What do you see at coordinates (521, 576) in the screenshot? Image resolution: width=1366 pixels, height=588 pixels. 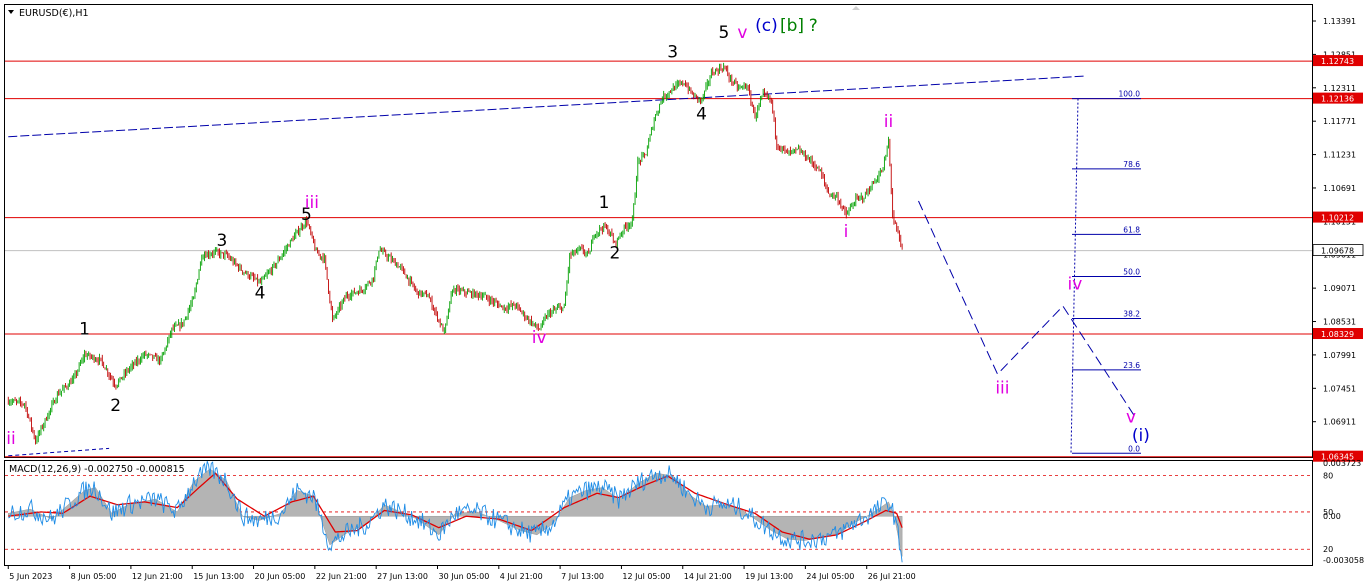 I see `time-axis-tick-label: 4 Jul 21:00` at bounding box center [521, 576].